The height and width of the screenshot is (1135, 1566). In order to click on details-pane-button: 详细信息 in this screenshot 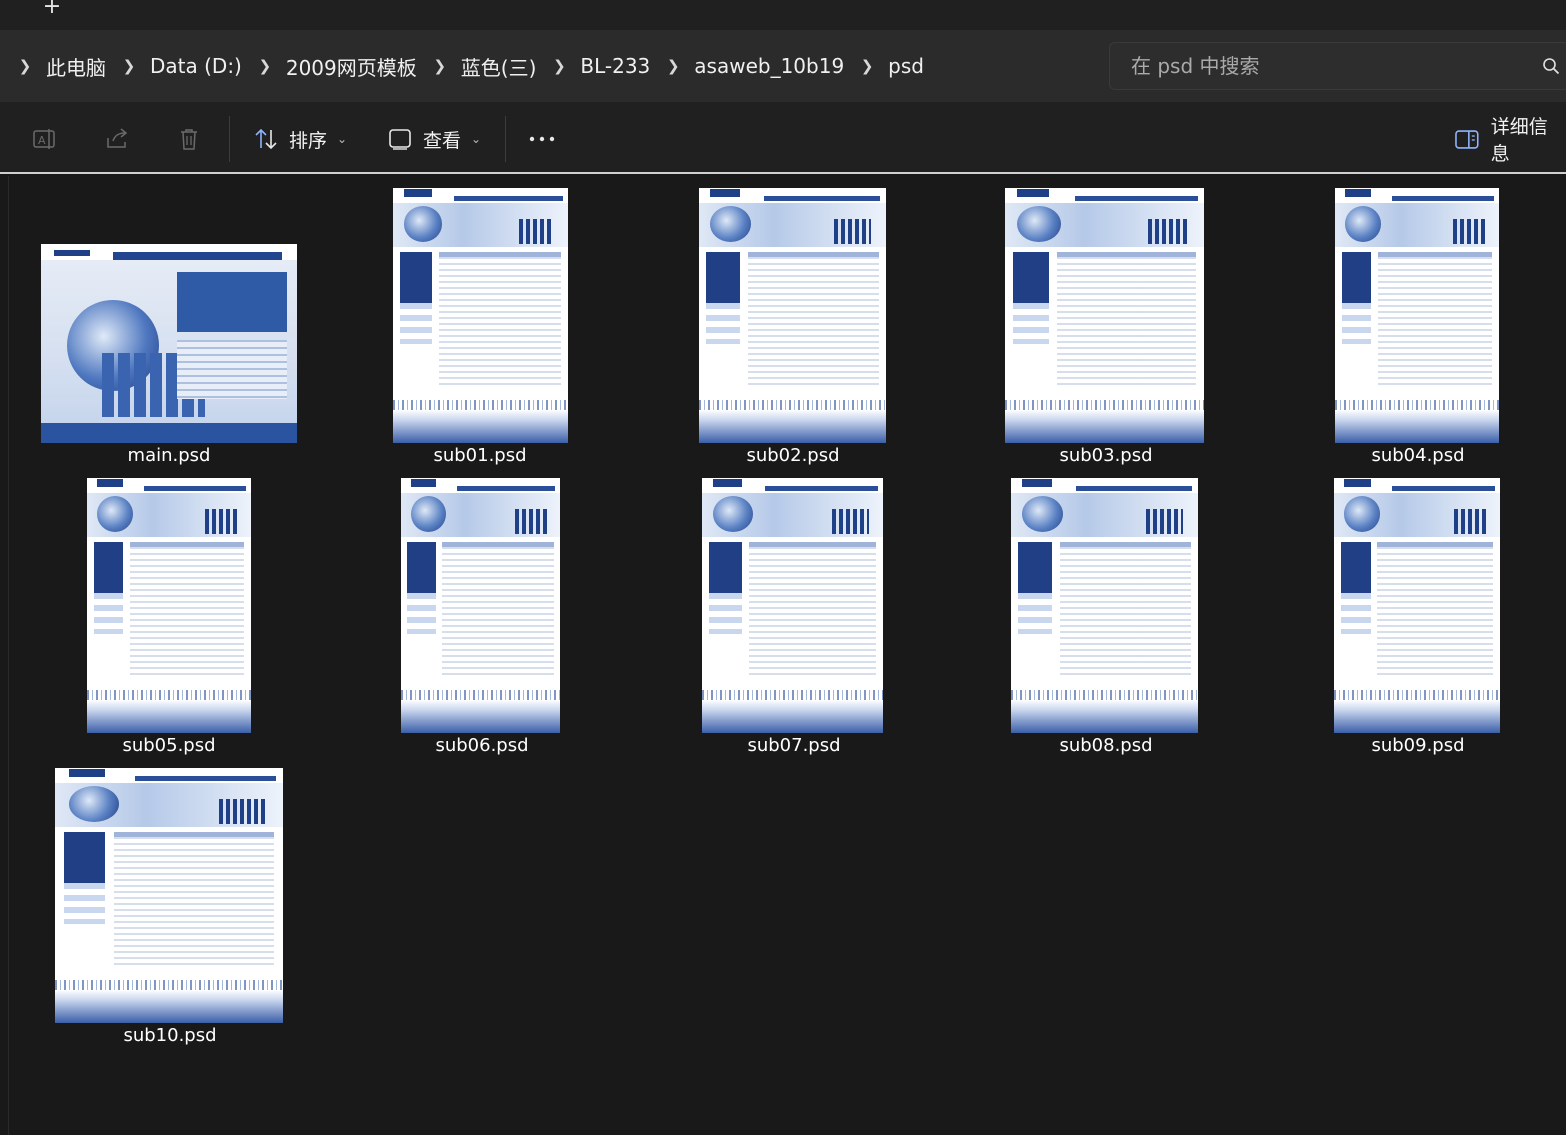, I will do `click(1509, 140)`.